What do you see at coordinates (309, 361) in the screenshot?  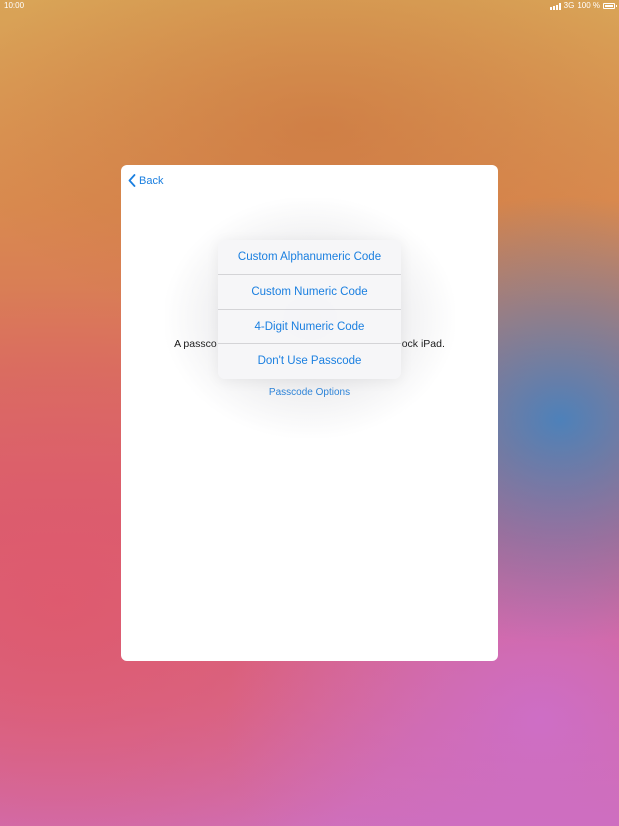 I see `menu-item-dont-use-passcode: Don't Use Passcode` at bounding box center [309, 361].